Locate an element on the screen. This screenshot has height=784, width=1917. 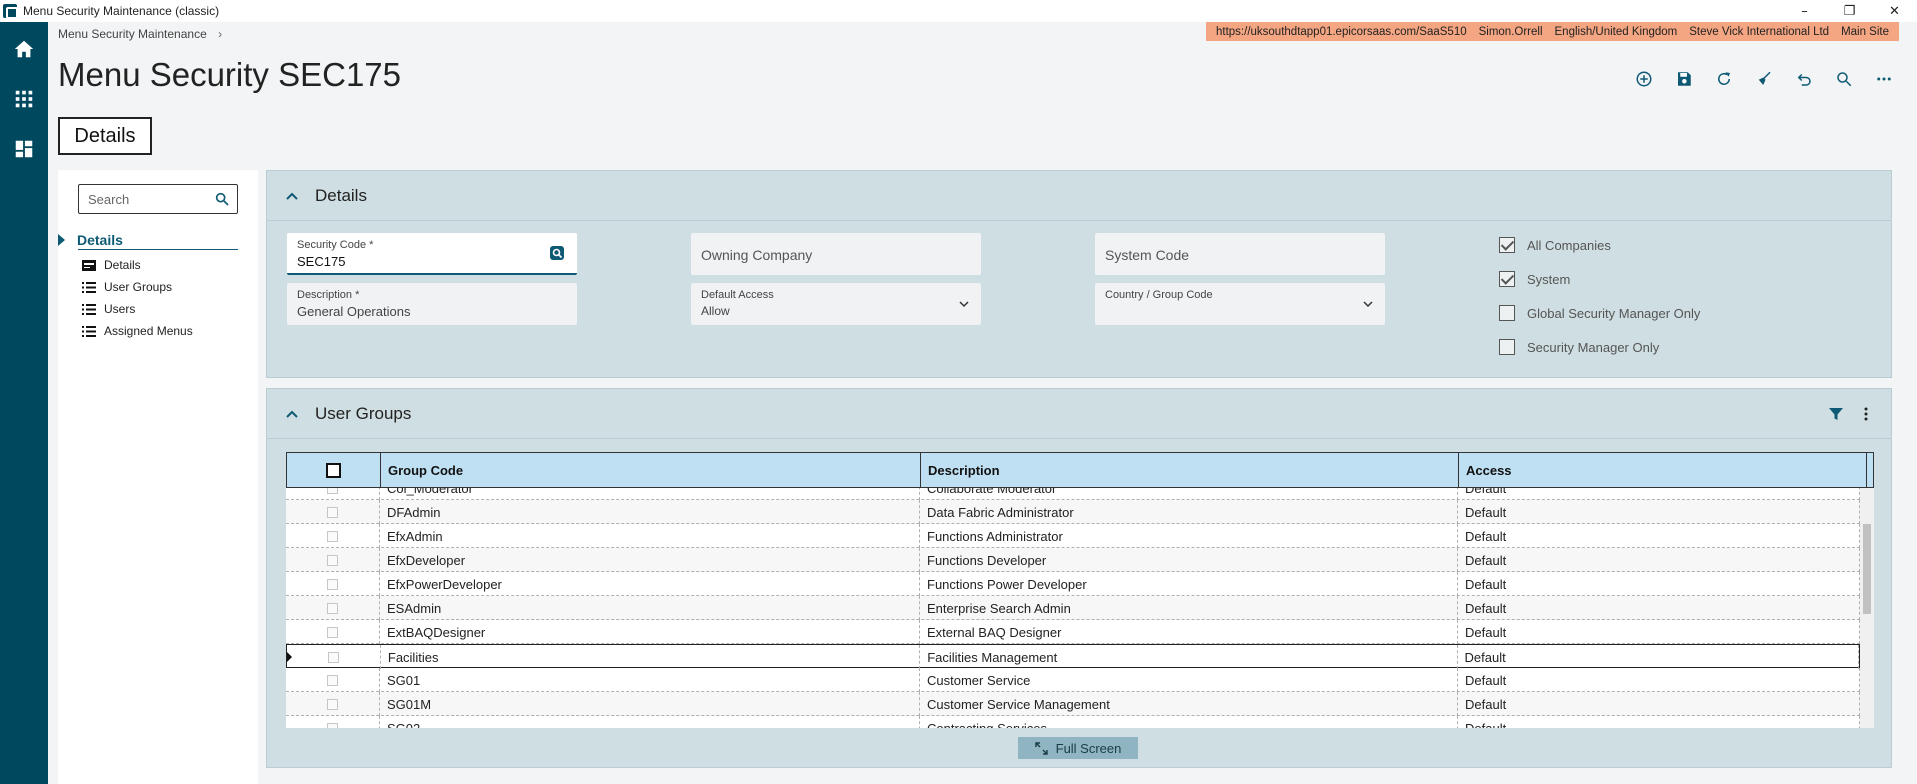
description-cell: Customer Service is located at coordinates (1189, 680).